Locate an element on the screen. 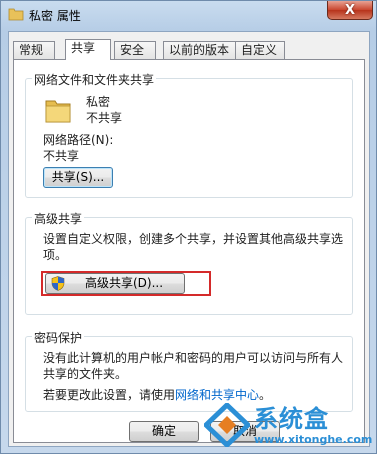 This screenshot has width=377, height=454. tab-previous-versions: 以前的版本 is located at coordinates (201, 50).